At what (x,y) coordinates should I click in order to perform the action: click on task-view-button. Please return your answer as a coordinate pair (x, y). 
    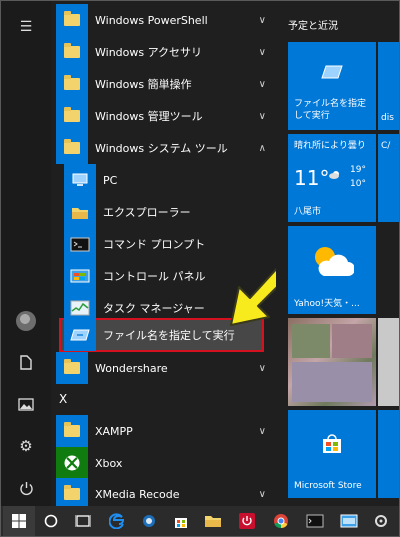
    Looking at the image, I should click on (83, 521).